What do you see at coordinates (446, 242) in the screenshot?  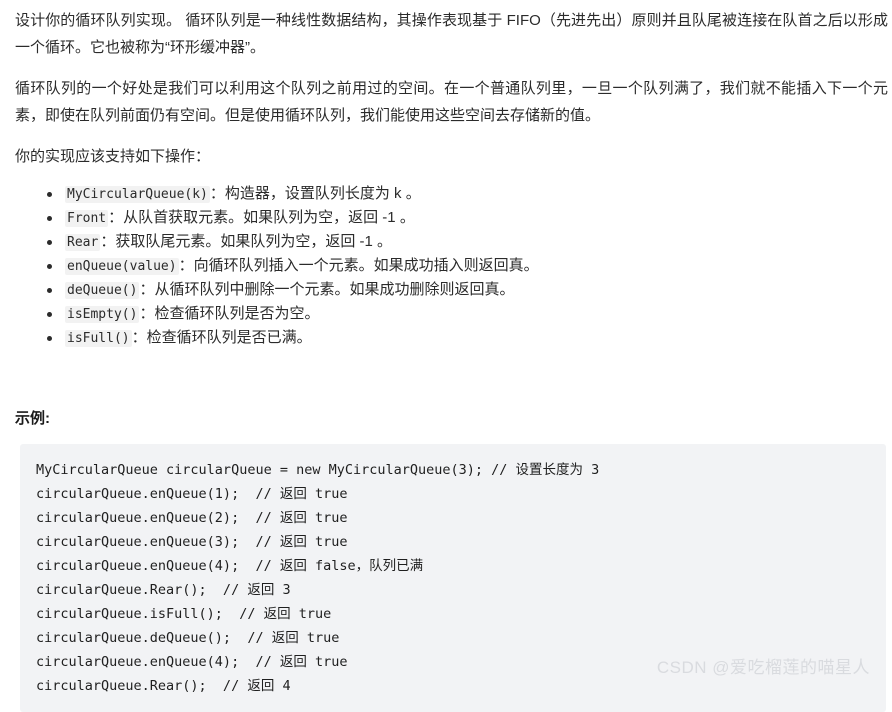 I see `list-item: Rear ：获取队尾元素。如果队列为空，返回 -1 。` at bounding box center [446, 242].